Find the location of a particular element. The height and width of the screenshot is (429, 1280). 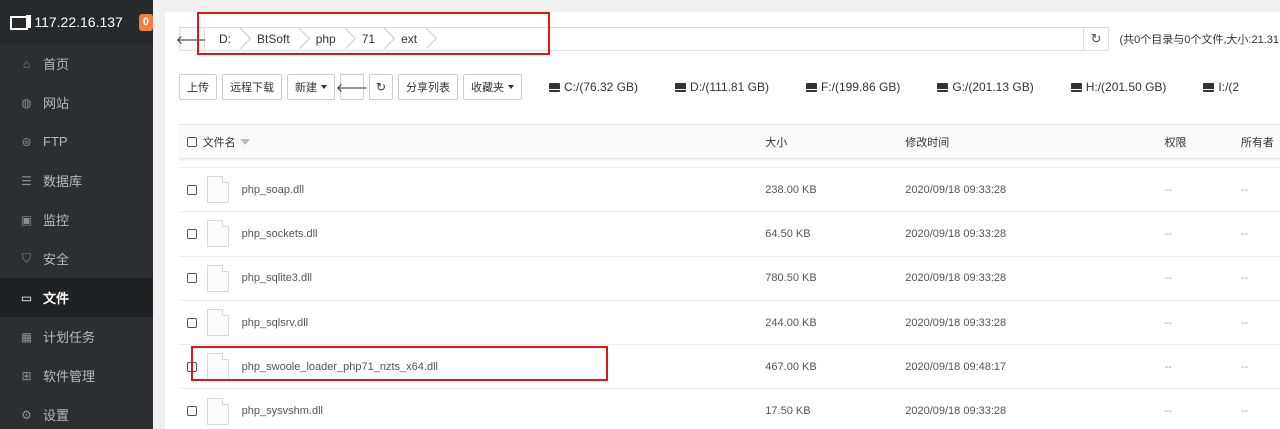

sidebar-item-7: ▦ 计划任务 is located at coordinates (76, 336).